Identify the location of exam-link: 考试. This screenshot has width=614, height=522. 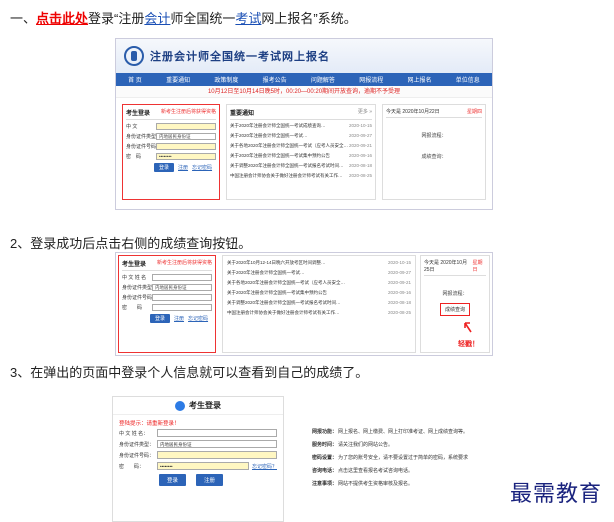
(248, 18).